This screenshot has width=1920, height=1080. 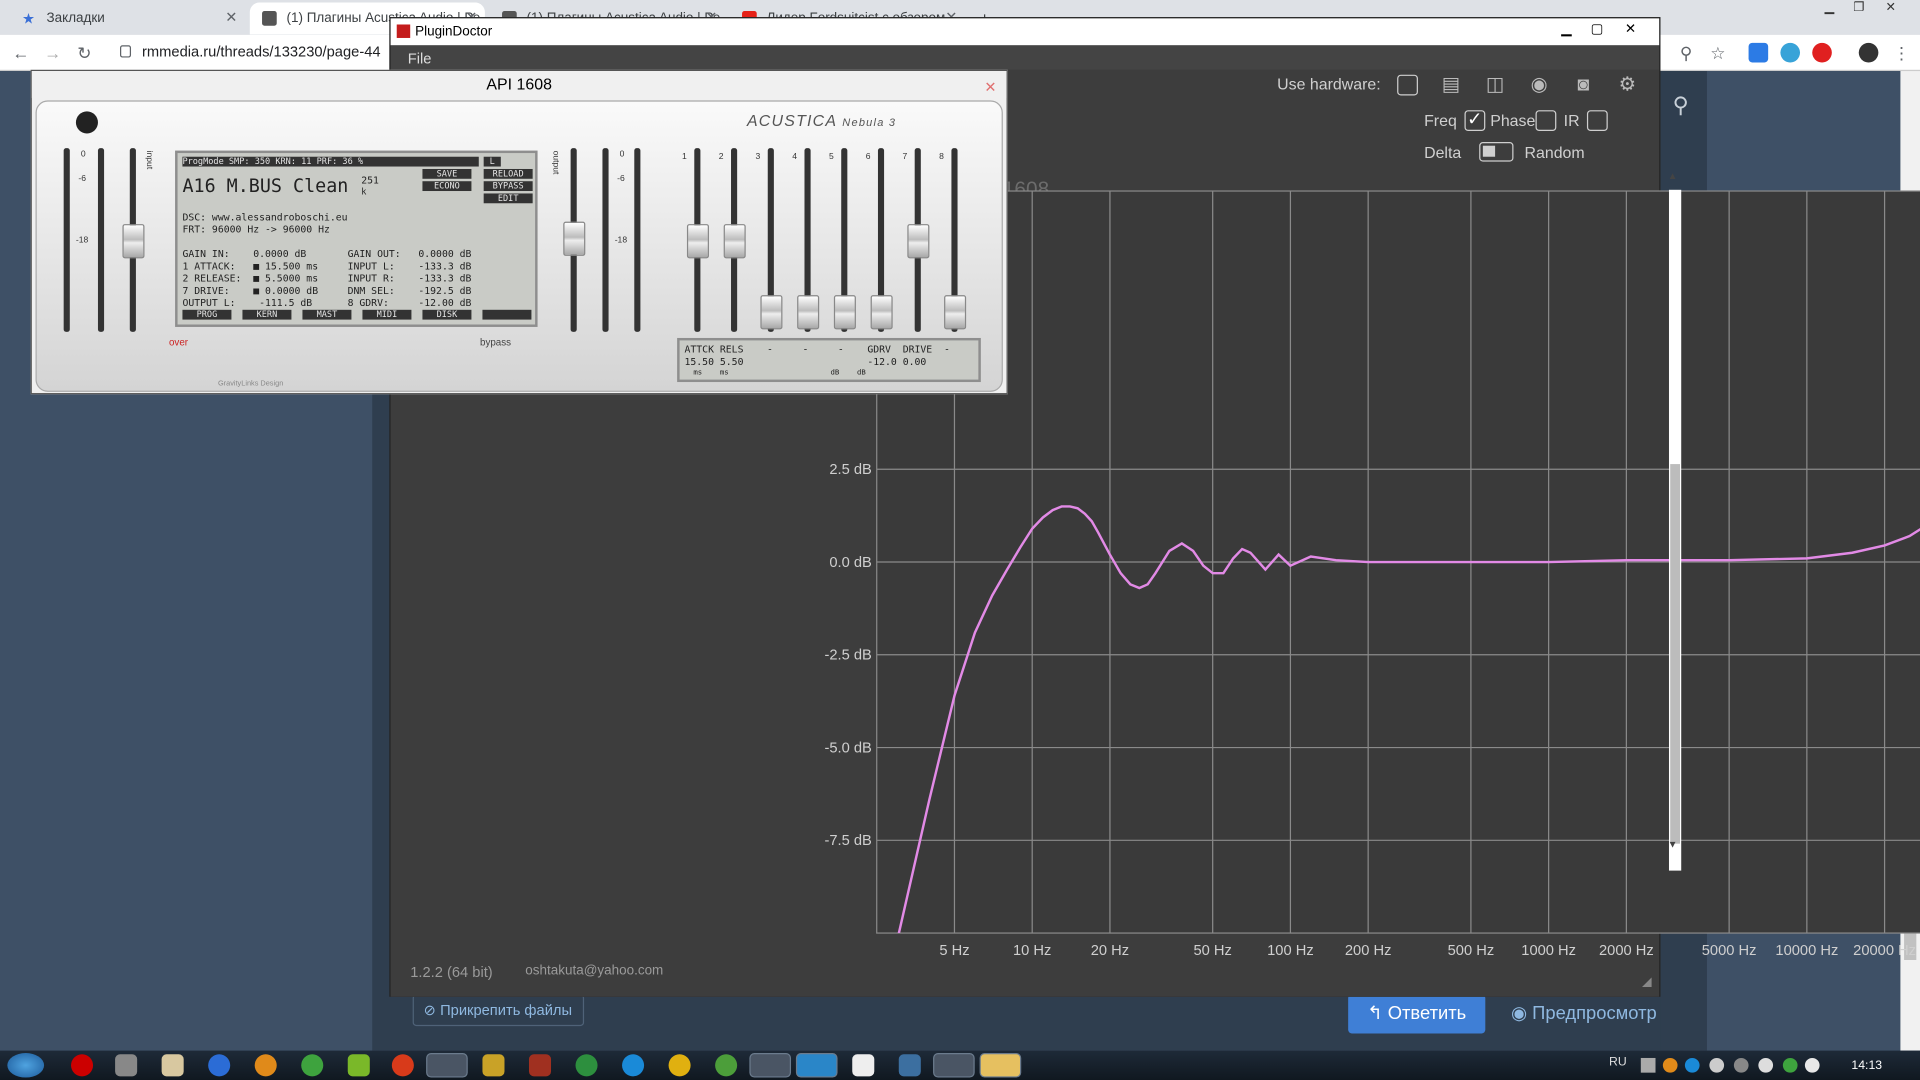 I want to click on output-fader-slot, so click(x=637, y=240).